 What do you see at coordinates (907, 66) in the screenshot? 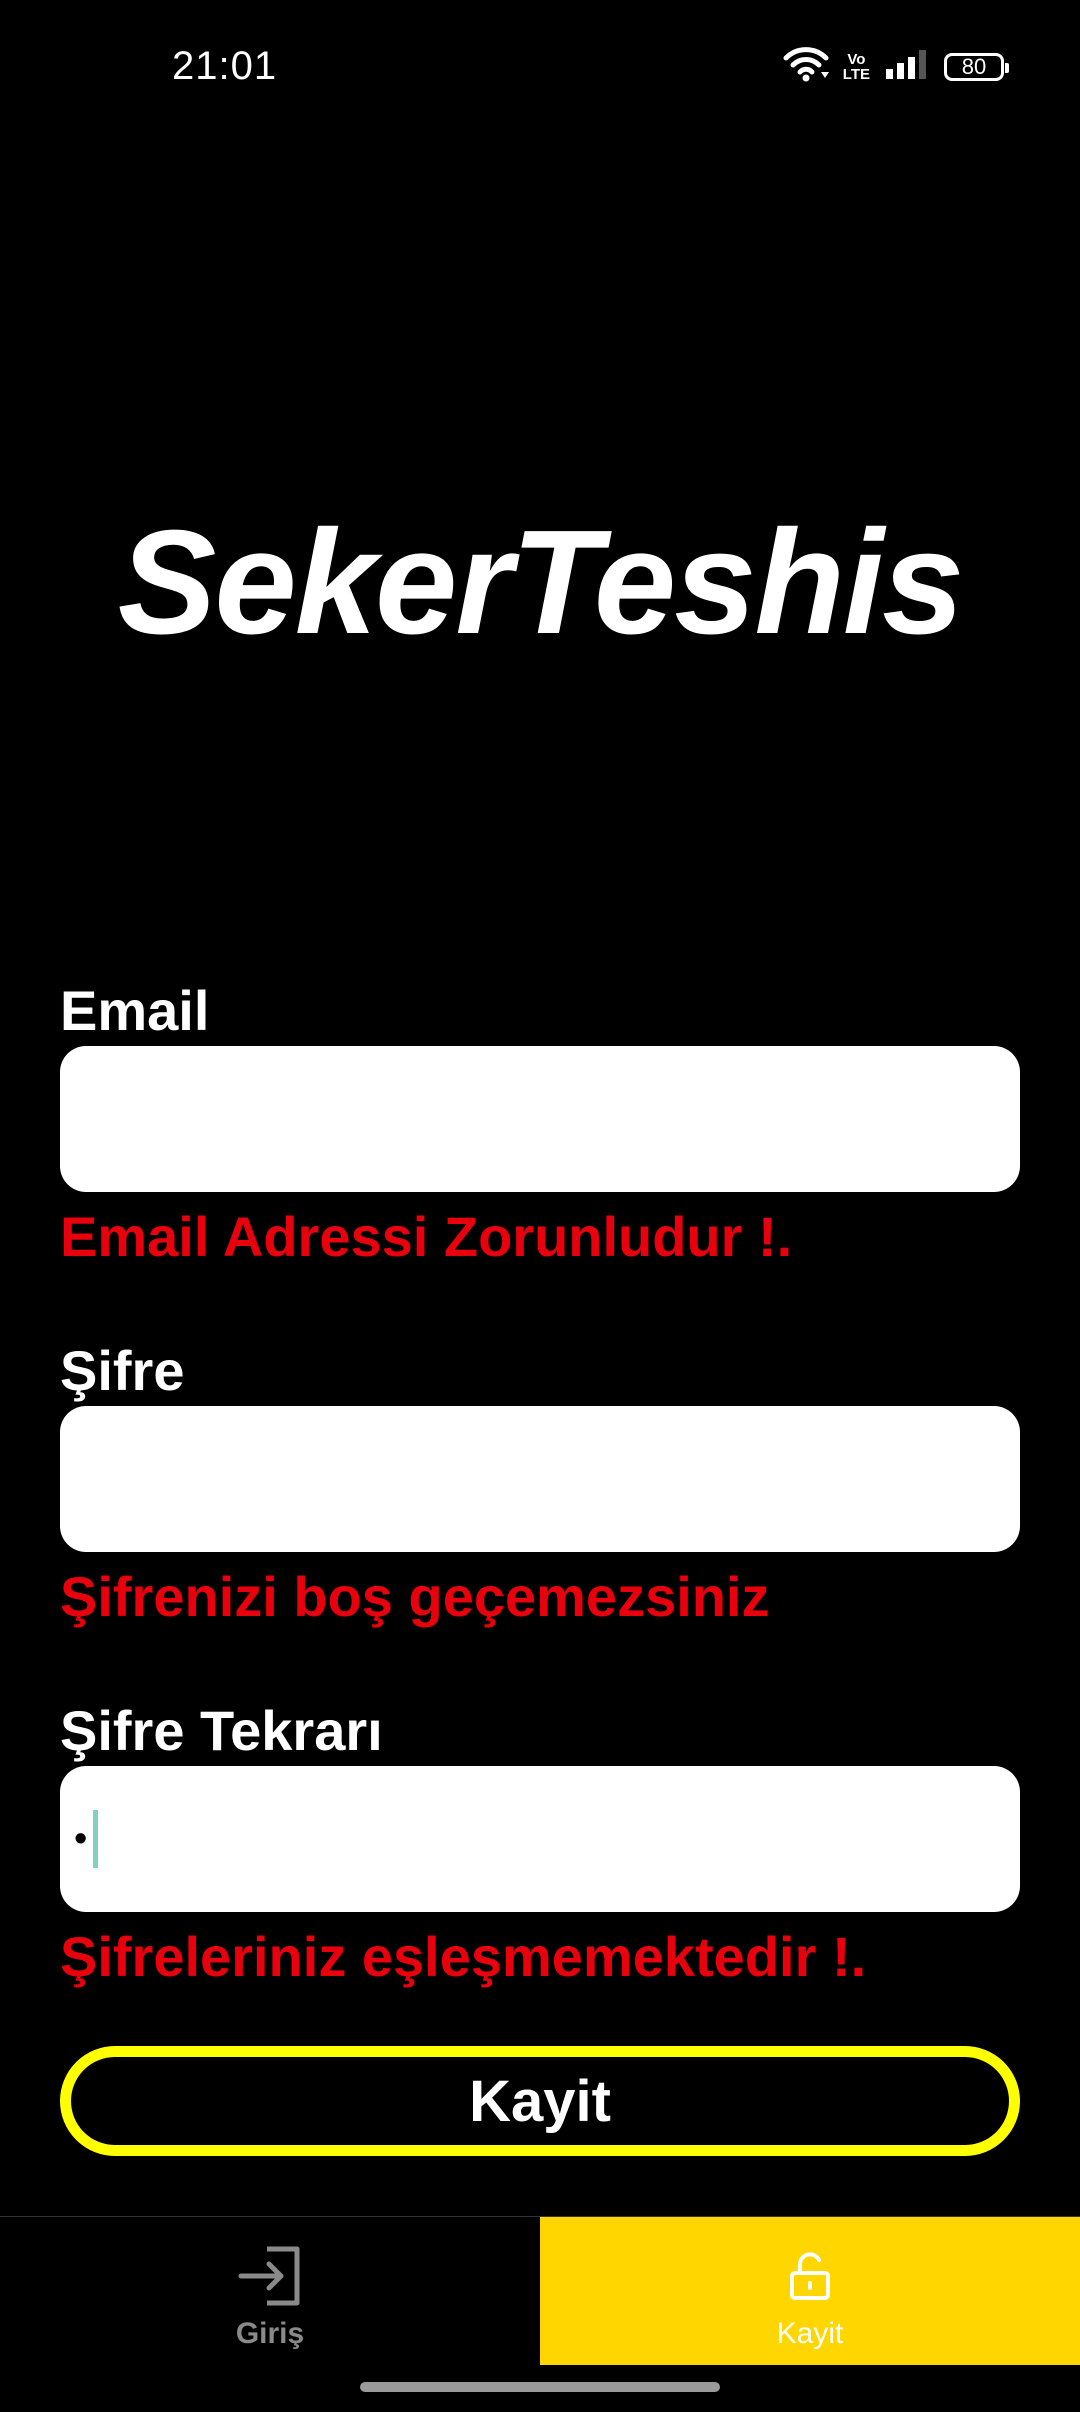
I see `signal-icon` at bounding box center [907, 66].